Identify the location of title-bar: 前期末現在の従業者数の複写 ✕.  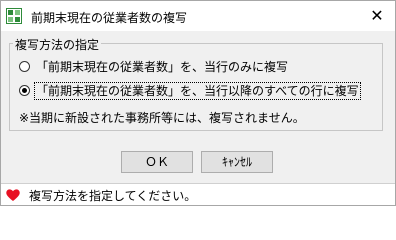
(198, 16).